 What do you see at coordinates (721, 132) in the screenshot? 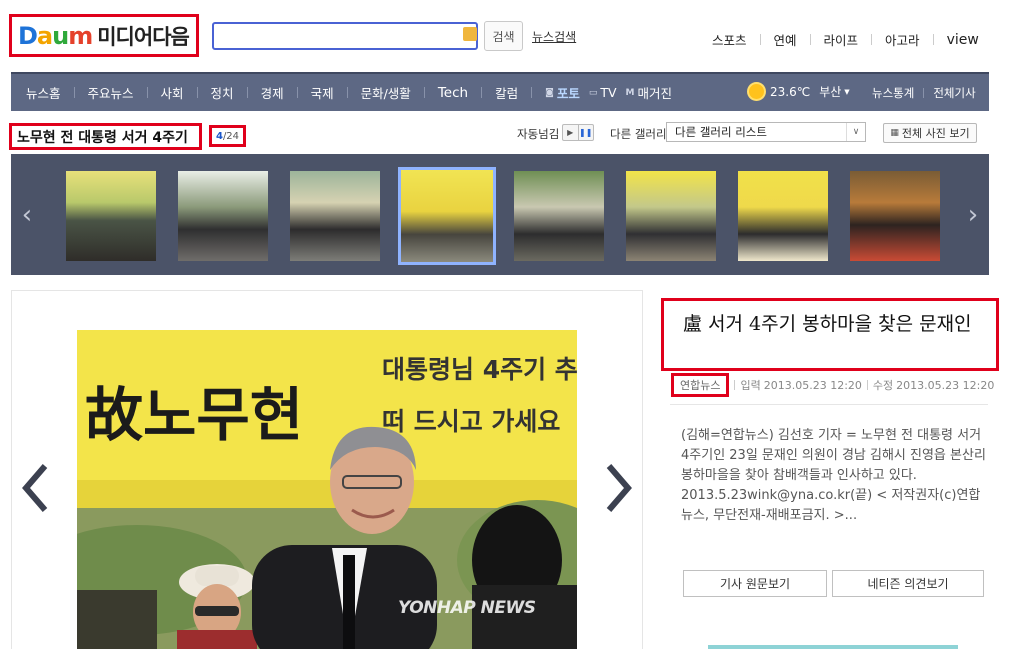
I see `gallery-select-value: 다른 갤러리 리스트` at bounding box center [721, 132].